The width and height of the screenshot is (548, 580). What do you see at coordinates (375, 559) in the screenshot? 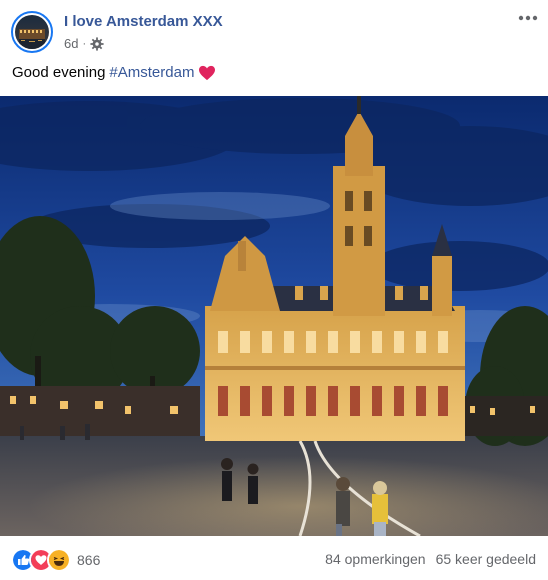
I see `comments-count-link: 84 opmerkingen` at bounding box center [375, 559].